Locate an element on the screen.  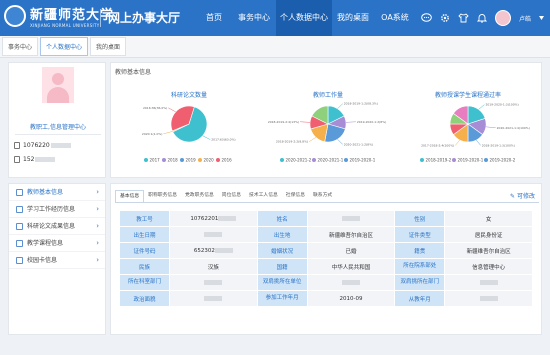
field-value: 已婚 is located at coordinates (351, 250).